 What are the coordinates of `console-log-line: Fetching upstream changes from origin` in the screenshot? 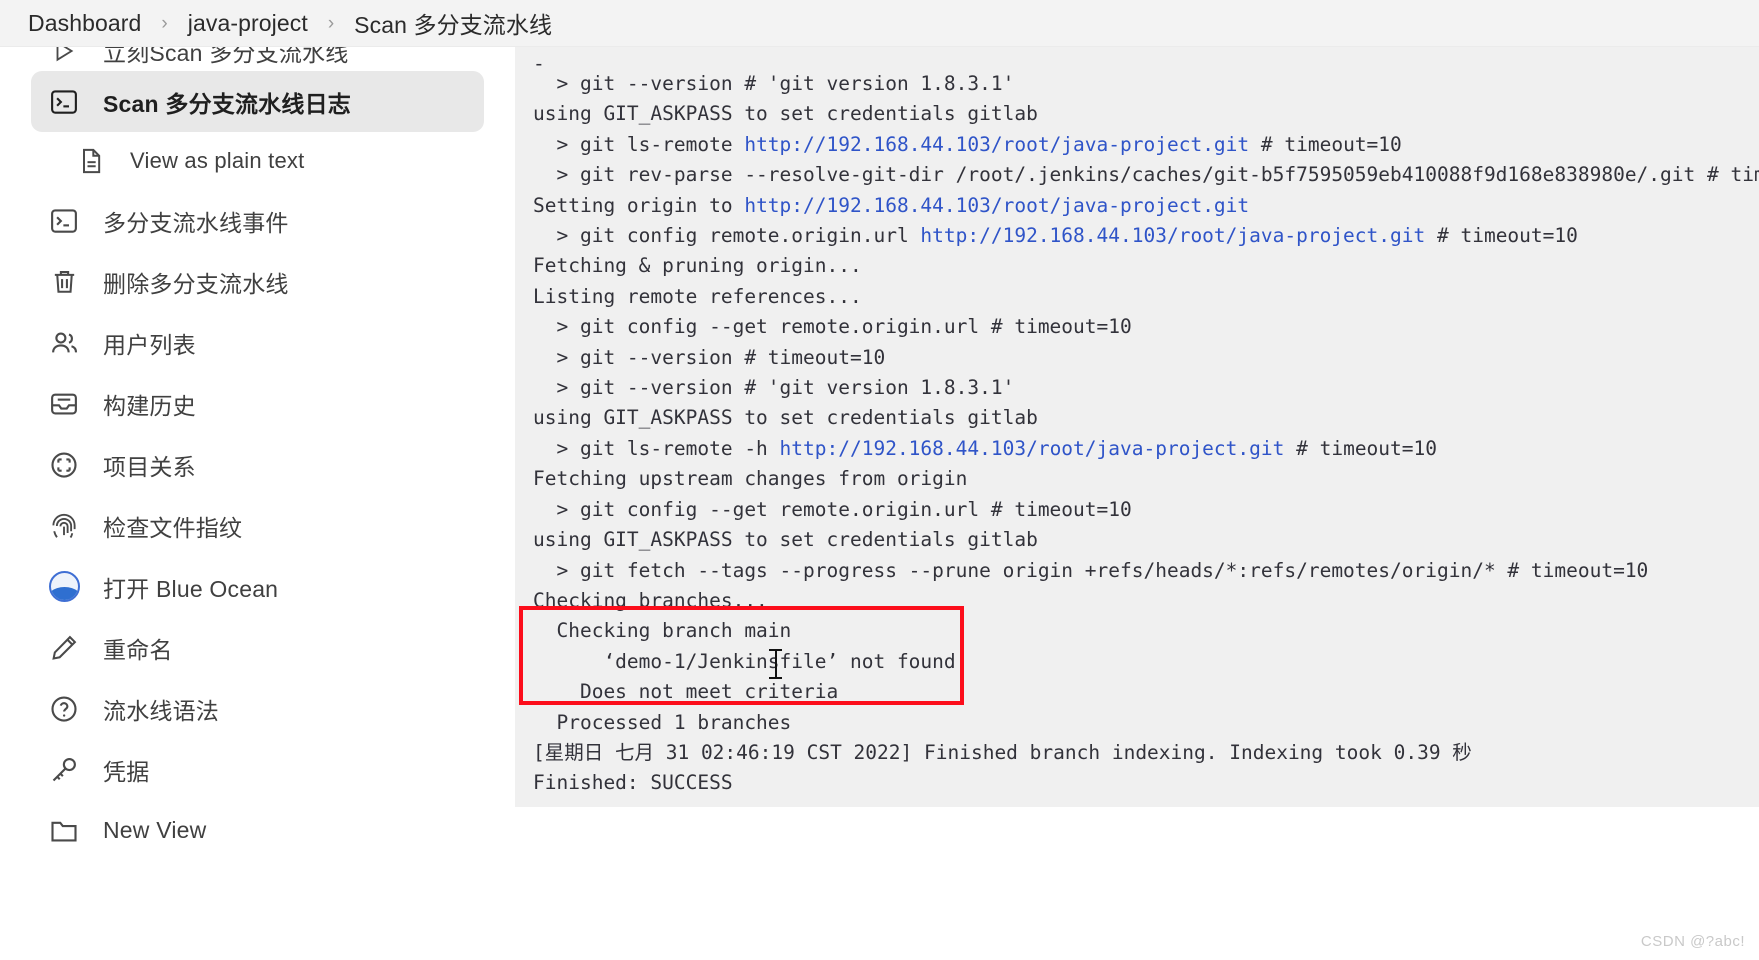 It's located at (1146, 479).